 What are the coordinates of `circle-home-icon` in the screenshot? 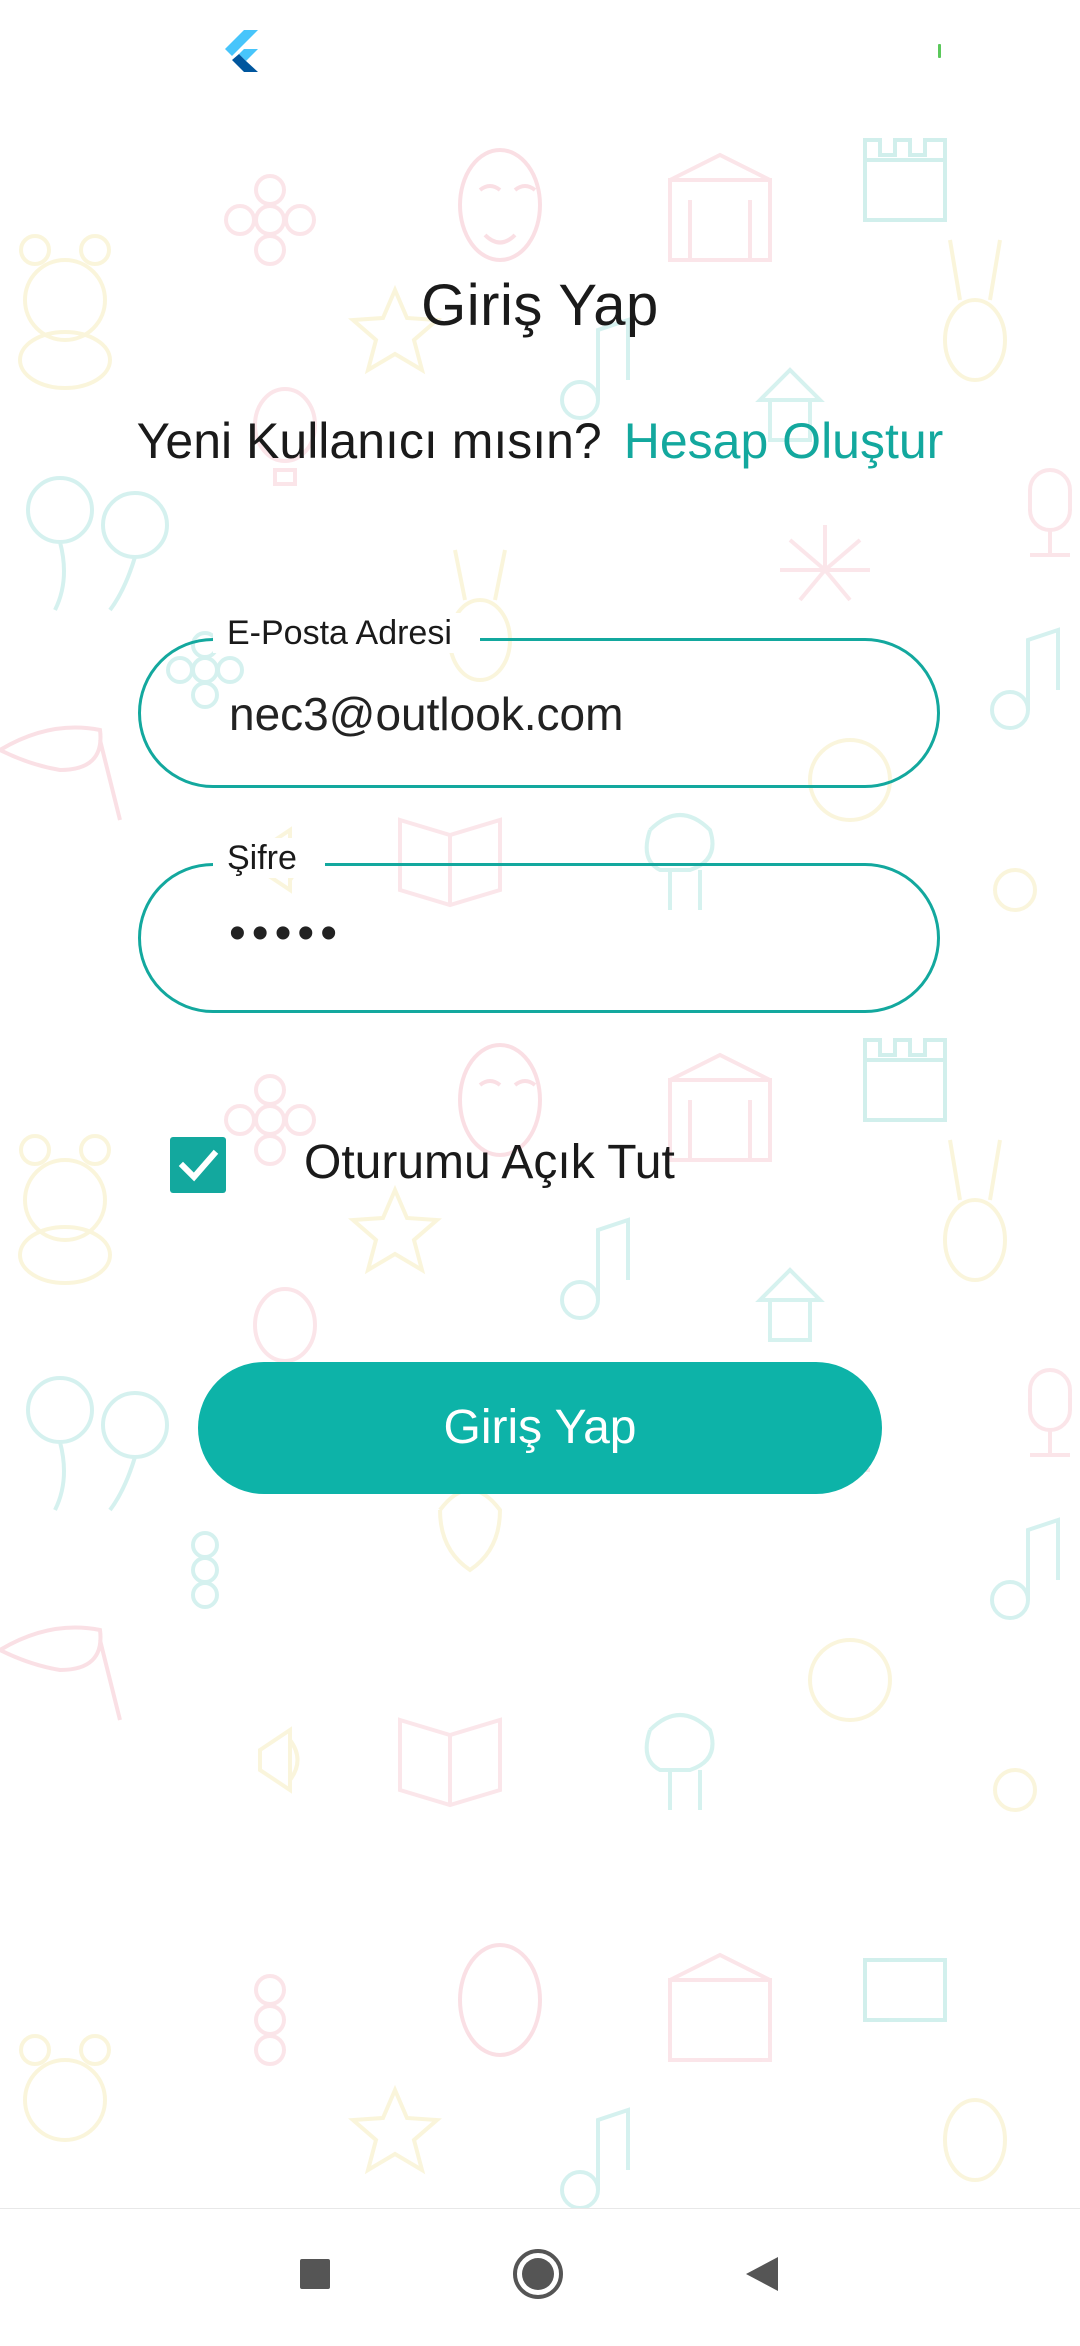 It's located at (538, 2274).